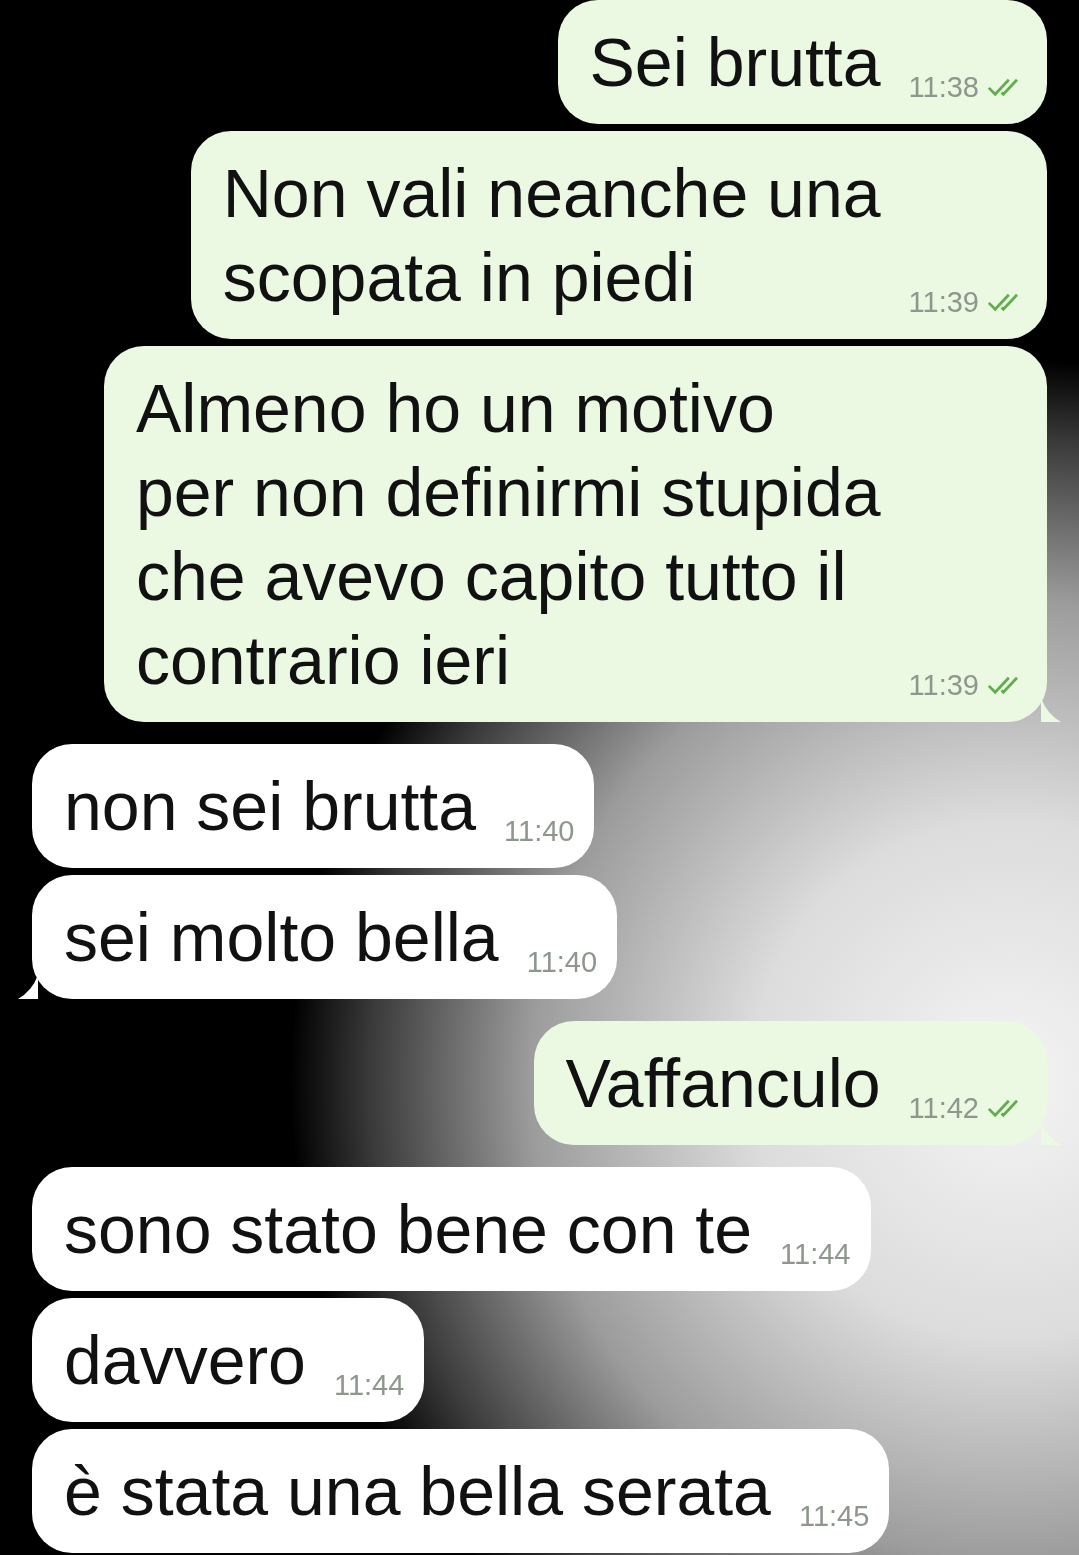 The width and height of the screenshot is (1079, 1555). Describe the element at coordinates (185, 1360) in the screenshot. I see `message-text: davvero` at that location.